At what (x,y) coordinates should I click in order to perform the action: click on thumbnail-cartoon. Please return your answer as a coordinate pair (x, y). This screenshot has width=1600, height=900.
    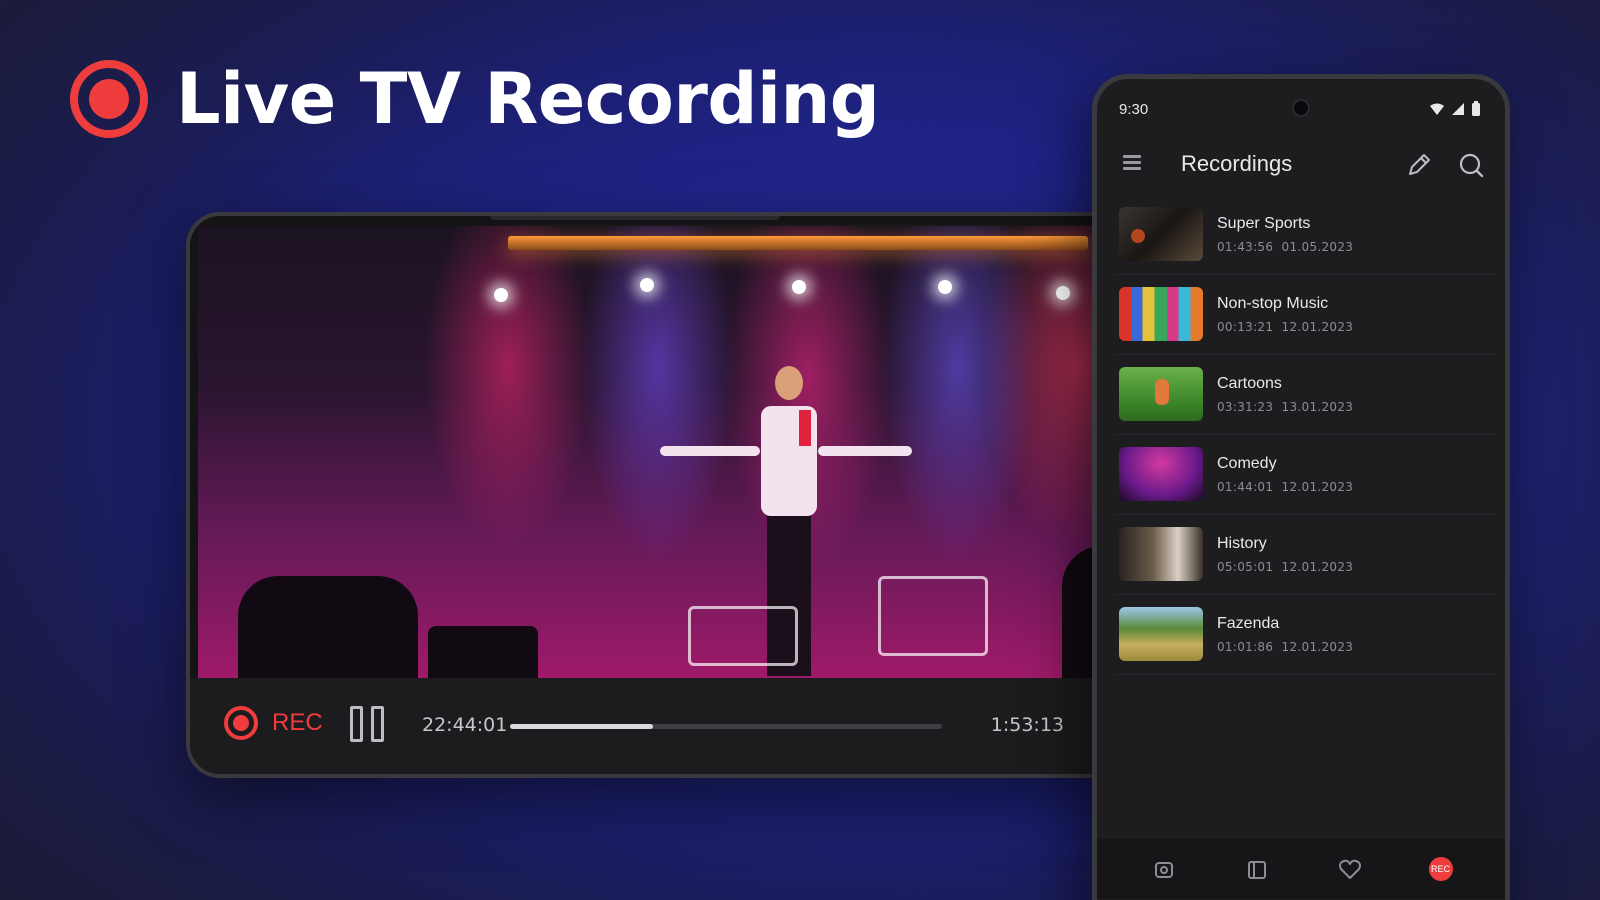
    Looking at the image, I should click on (1161, 394).